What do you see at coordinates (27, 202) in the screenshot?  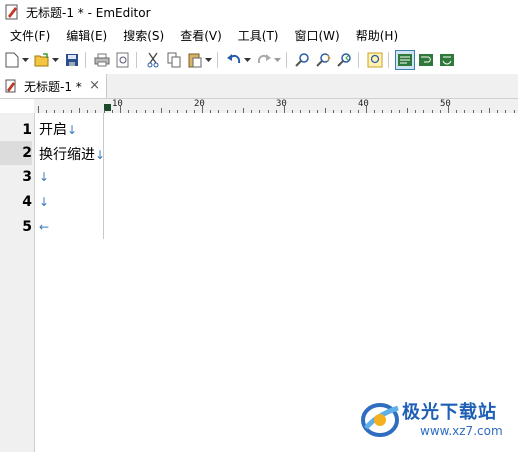 I see `line-number: 4` at bounding box center [27, 202].